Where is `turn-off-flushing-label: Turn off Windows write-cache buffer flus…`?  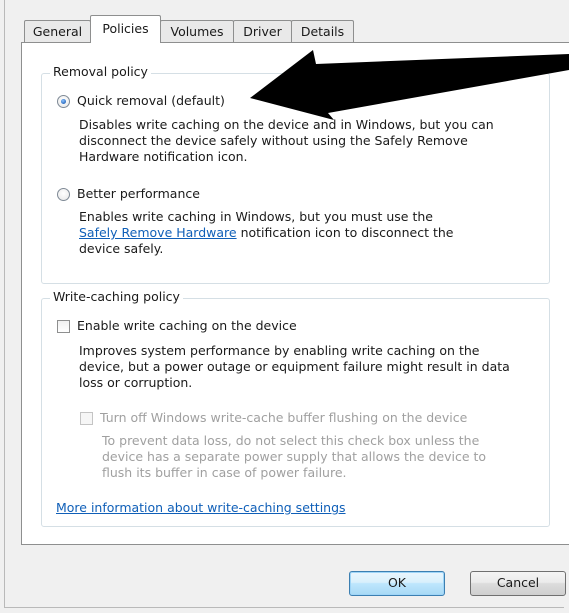 turn-off-flushing-label: Turn off Windows write-cache buffer flus… is located at coordinates (283, 418).